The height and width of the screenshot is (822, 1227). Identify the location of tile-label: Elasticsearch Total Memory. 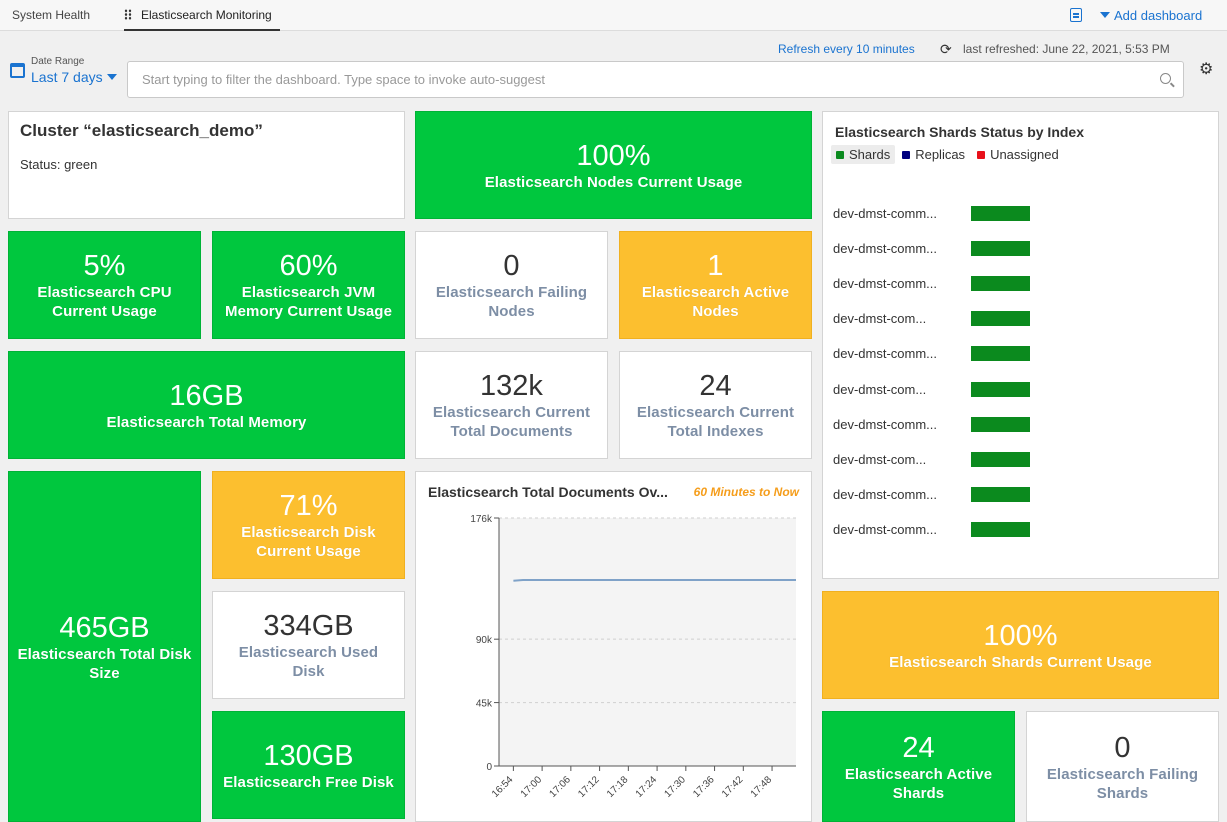
(206, 422).